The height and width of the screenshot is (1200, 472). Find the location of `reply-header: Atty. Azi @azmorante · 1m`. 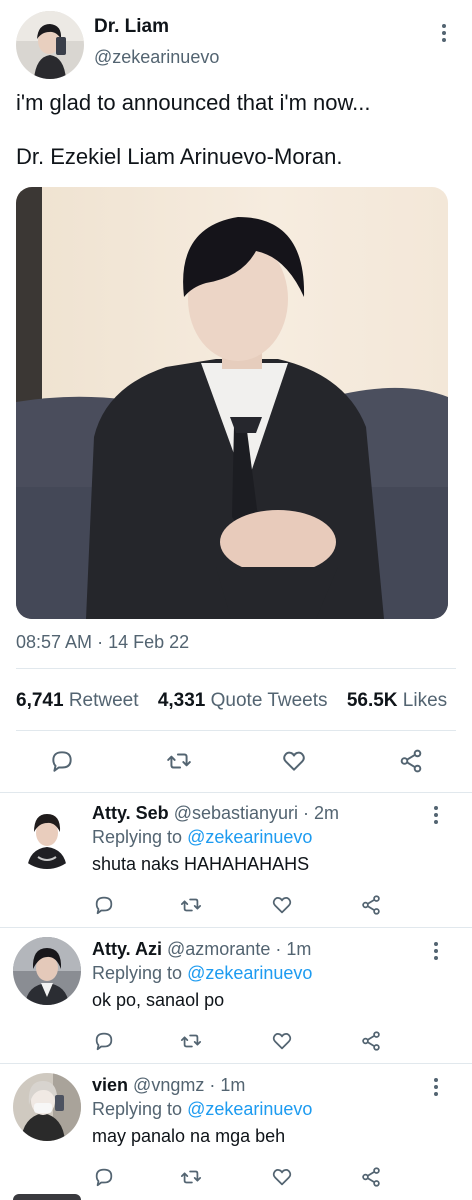

reply-header: Atty. Azi @azmorante · 1m is located at coordinates (201, 949).